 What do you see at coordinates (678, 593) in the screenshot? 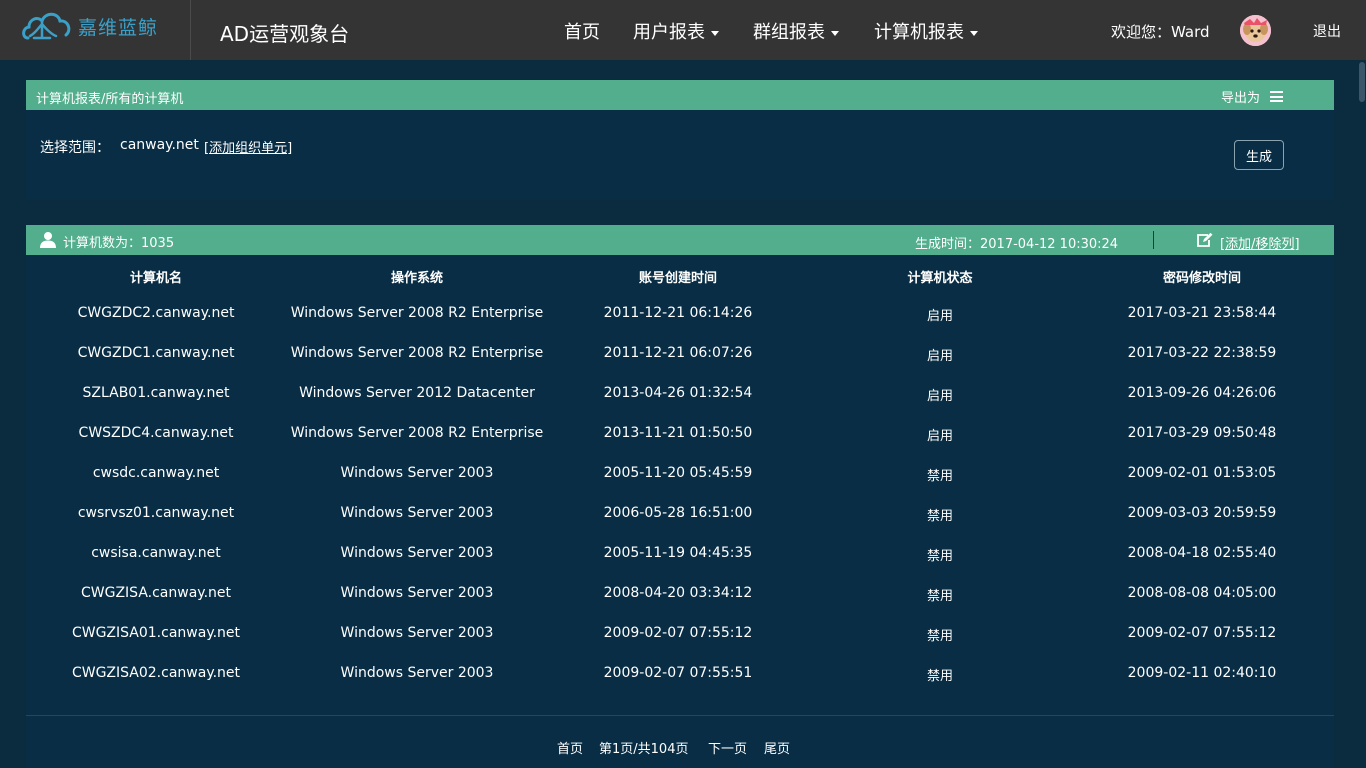
I see `cell-created: 2008-04-20 03:34:12` at bounding box center [678, 593].